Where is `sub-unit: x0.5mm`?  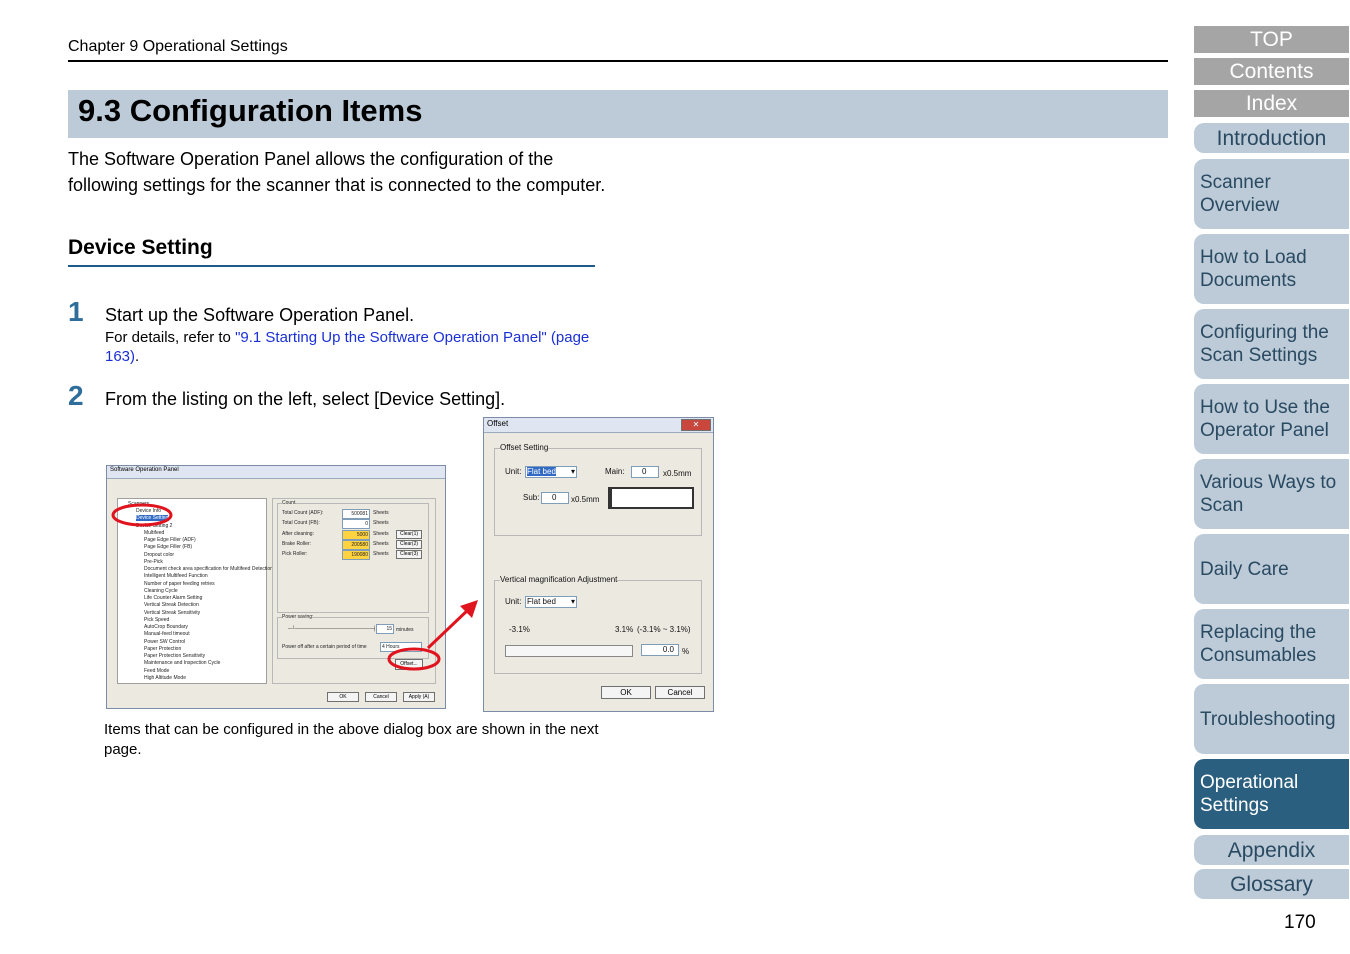
sub-unit: x0.5mm is located at coordinates (585, 499).